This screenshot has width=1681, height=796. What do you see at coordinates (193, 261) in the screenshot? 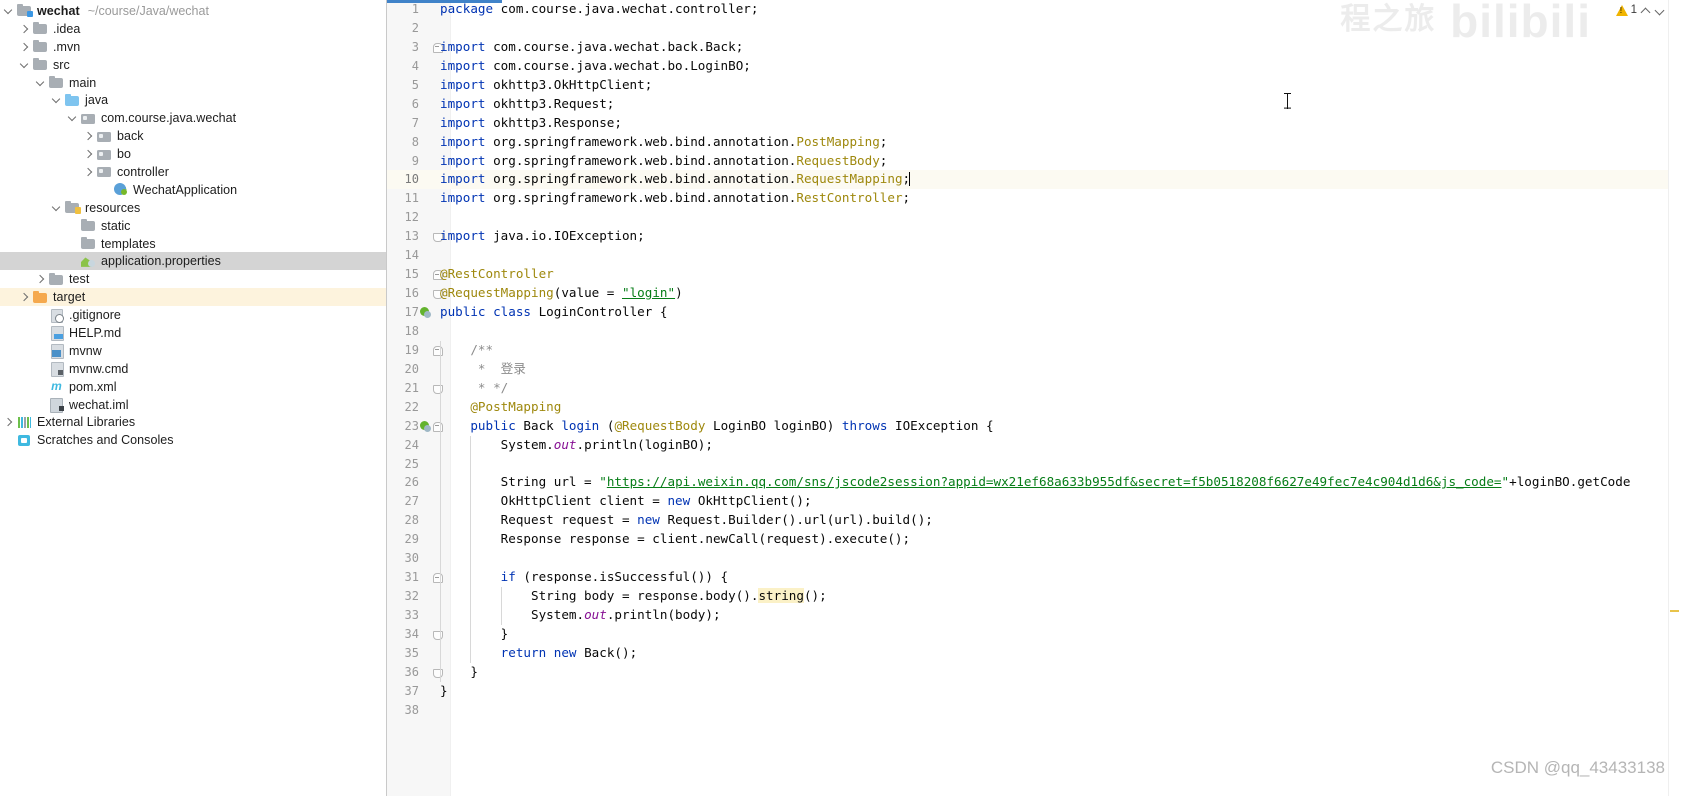
I see `tree-row-application-properties: application.properties` at bounding box center [193, 261].